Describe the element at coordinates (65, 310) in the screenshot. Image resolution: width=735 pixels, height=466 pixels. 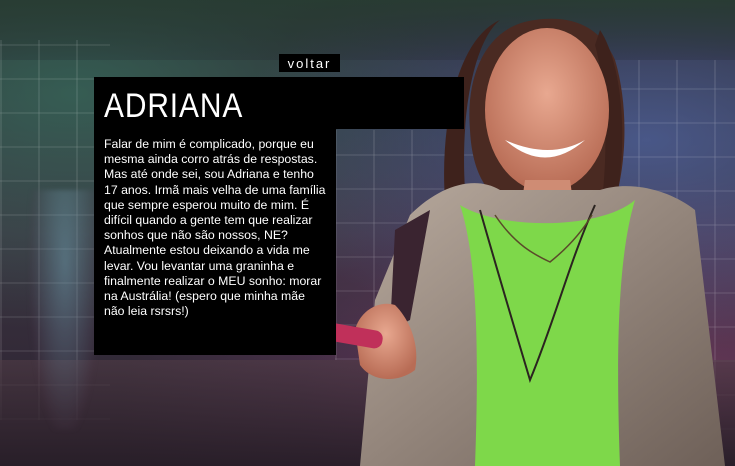
I see `blurred-figure` at that location.